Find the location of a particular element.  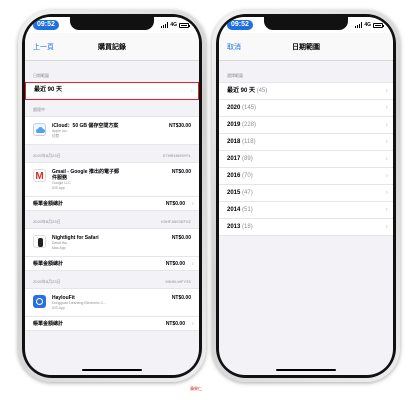

watermark-text: 蘋果仁 is located at coordinates (196, 388).